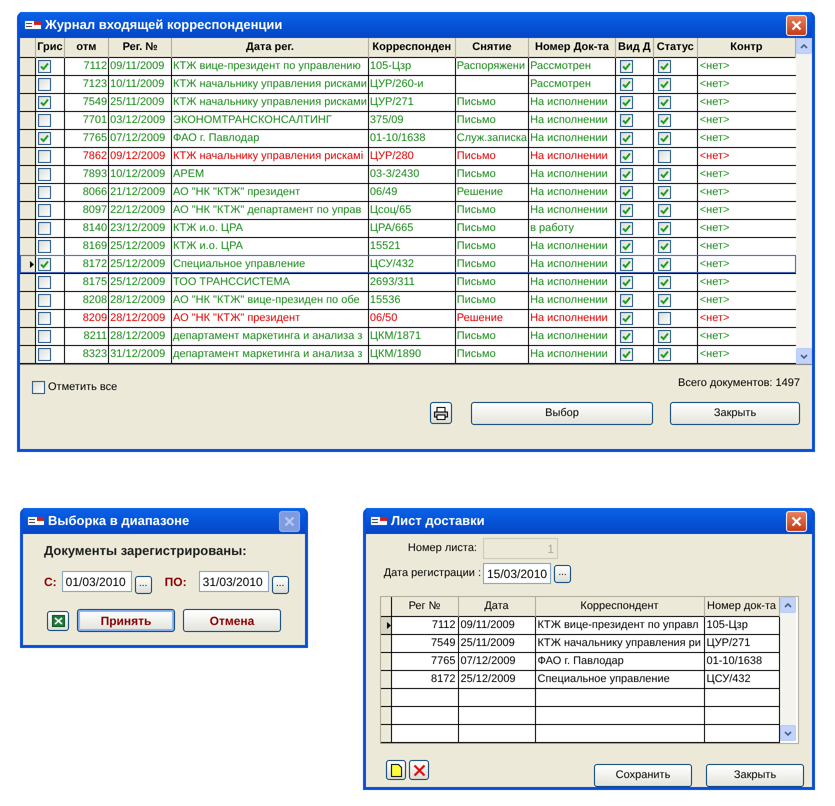 This screenshot has height=806, width=835. What do you see at coordinates (140, 47) in the screenshot?
I see `column-header: Рег. №` at bounding box center [140, 47].